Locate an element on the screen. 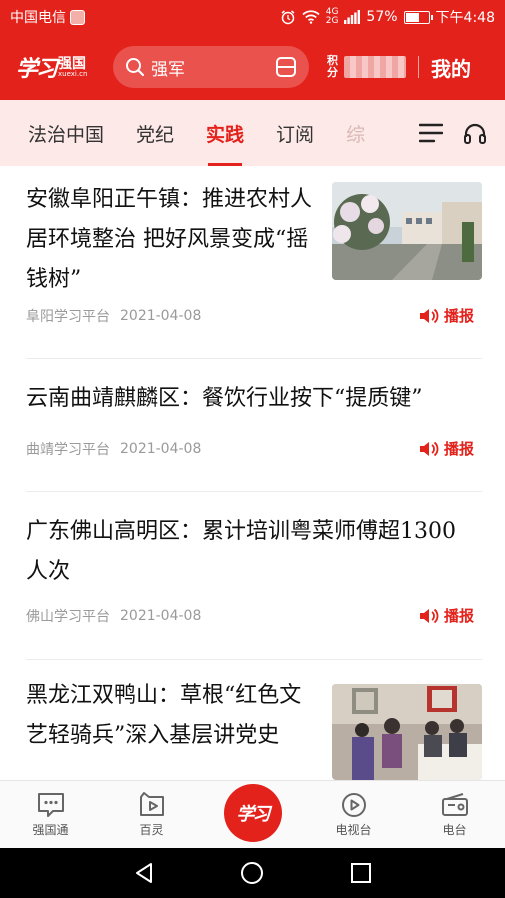 Image resolution: width=505 pixels, height=898 pixels. nav-label: 百灵 is located at coordinates (151, 830).